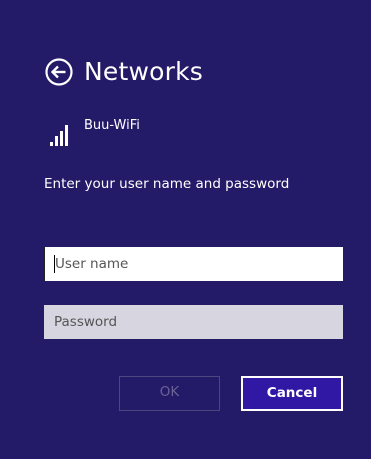 The width and height of the screenshot is (378, 464). I want to click on cancel-button: Cancel, so click(292, 393).